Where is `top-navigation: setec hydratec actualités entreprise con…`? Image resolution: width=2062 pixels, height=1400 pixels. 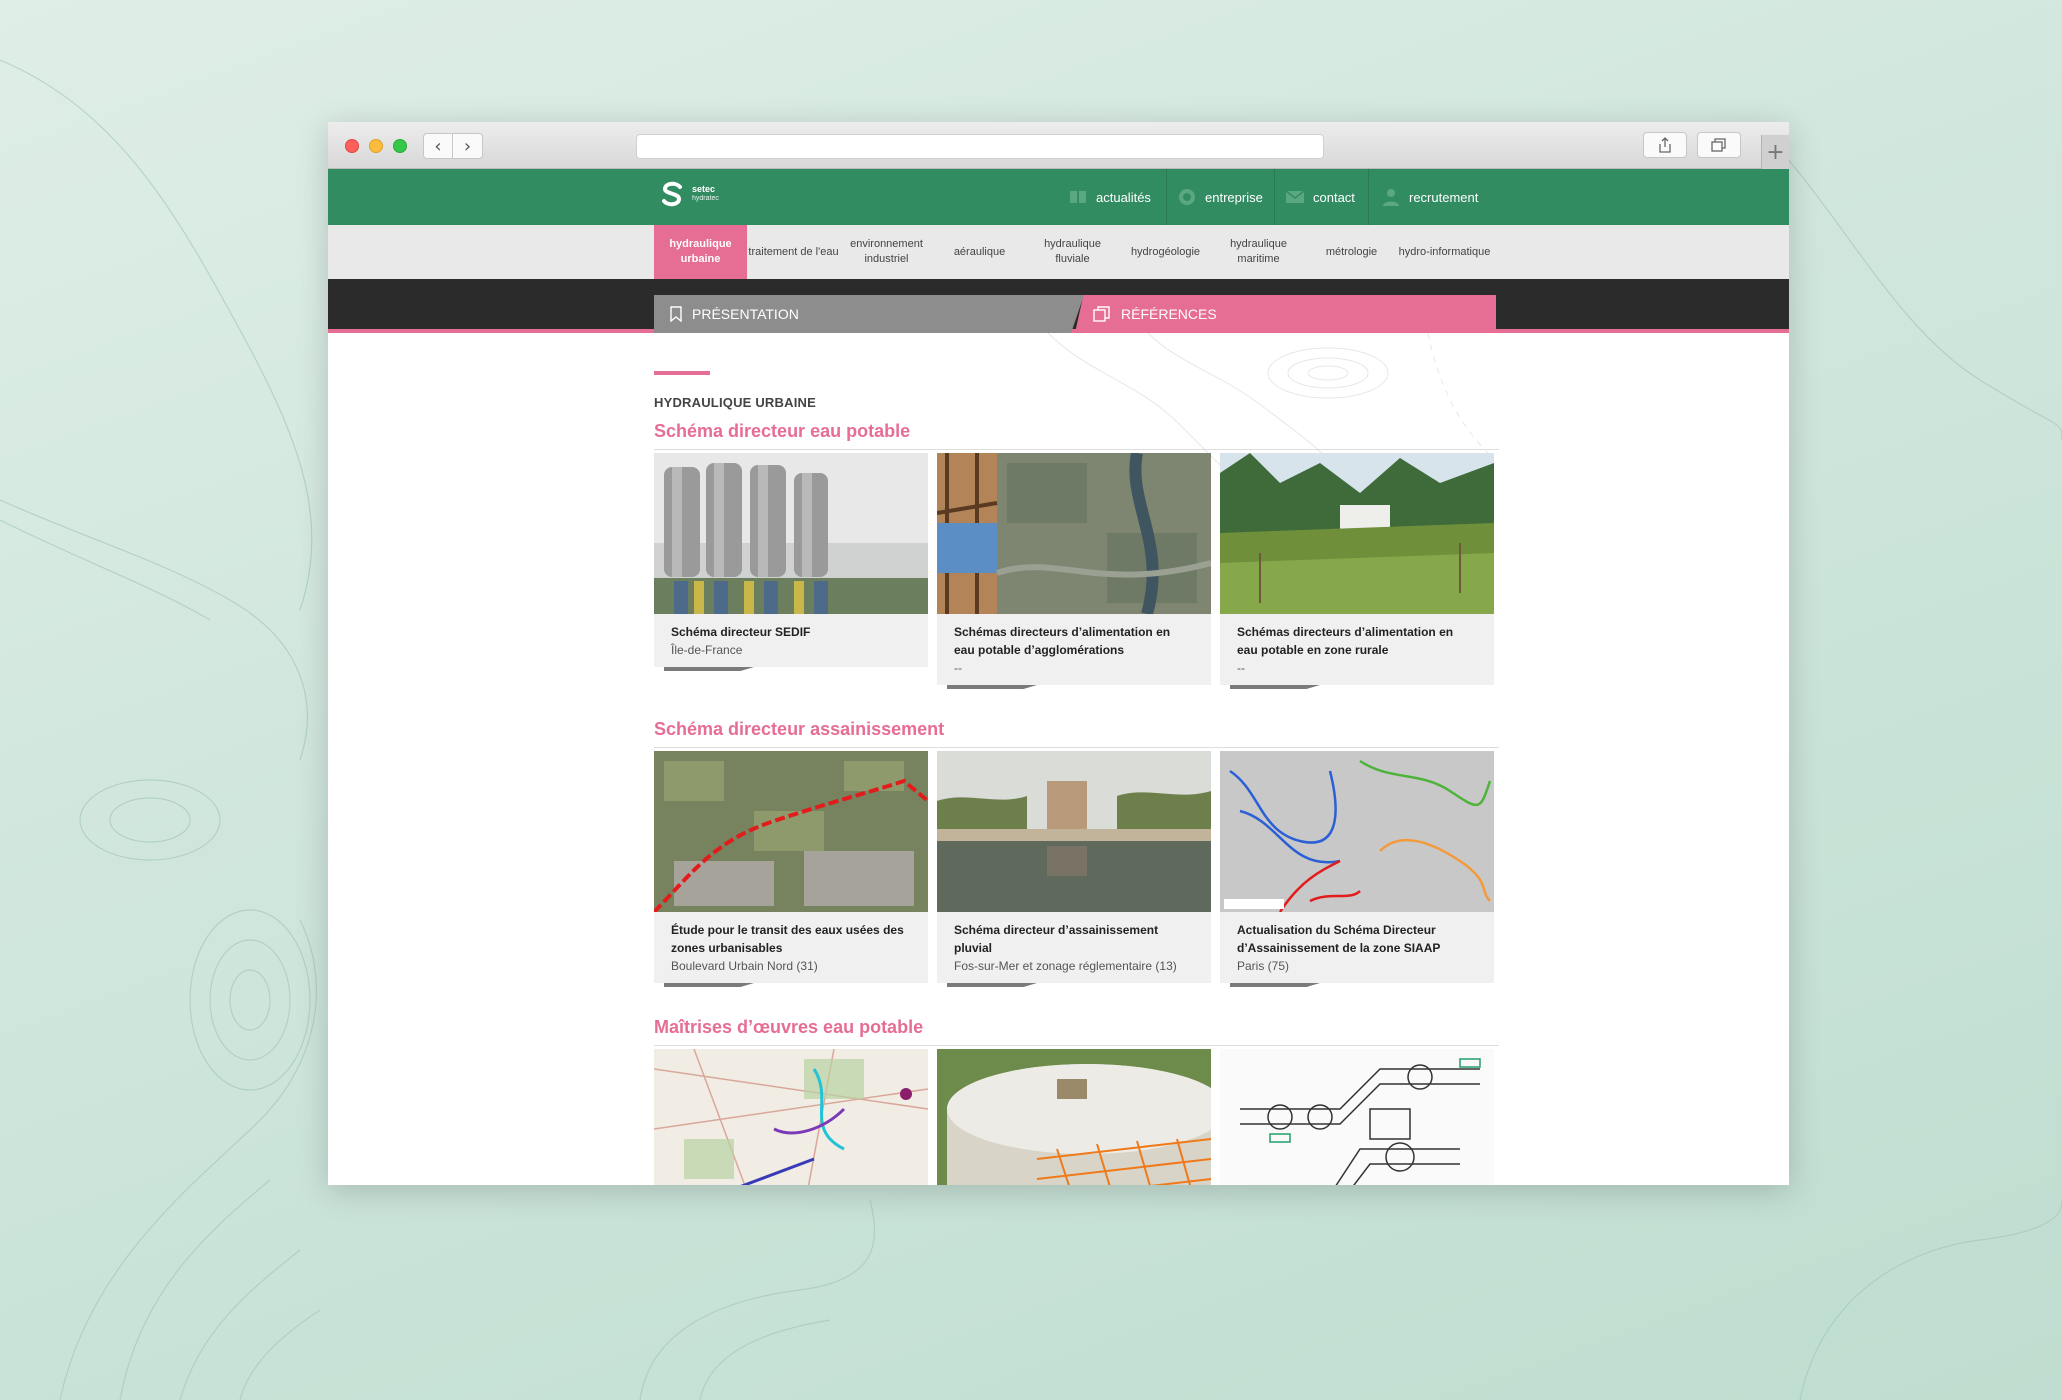 top-navigation: setec hydratec actualités entreprise con… is located at coordinates (1058, 197).